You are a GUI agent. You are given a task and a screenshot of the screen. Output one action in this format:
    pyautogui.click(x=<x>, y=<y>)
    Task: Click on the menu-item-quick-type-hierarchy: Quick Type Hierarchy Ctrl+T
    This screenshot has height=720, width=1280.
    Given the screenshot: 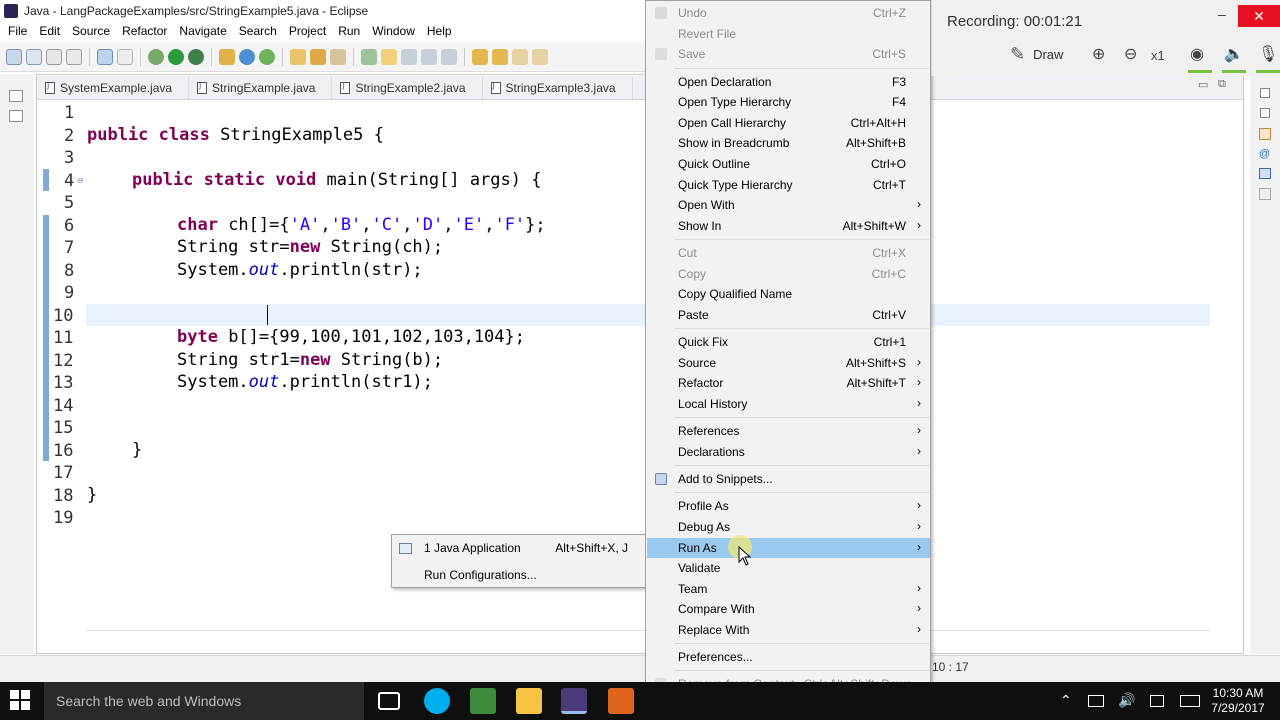 What is the action you would take?
    pyautogui.click(x=788, y=185)
    